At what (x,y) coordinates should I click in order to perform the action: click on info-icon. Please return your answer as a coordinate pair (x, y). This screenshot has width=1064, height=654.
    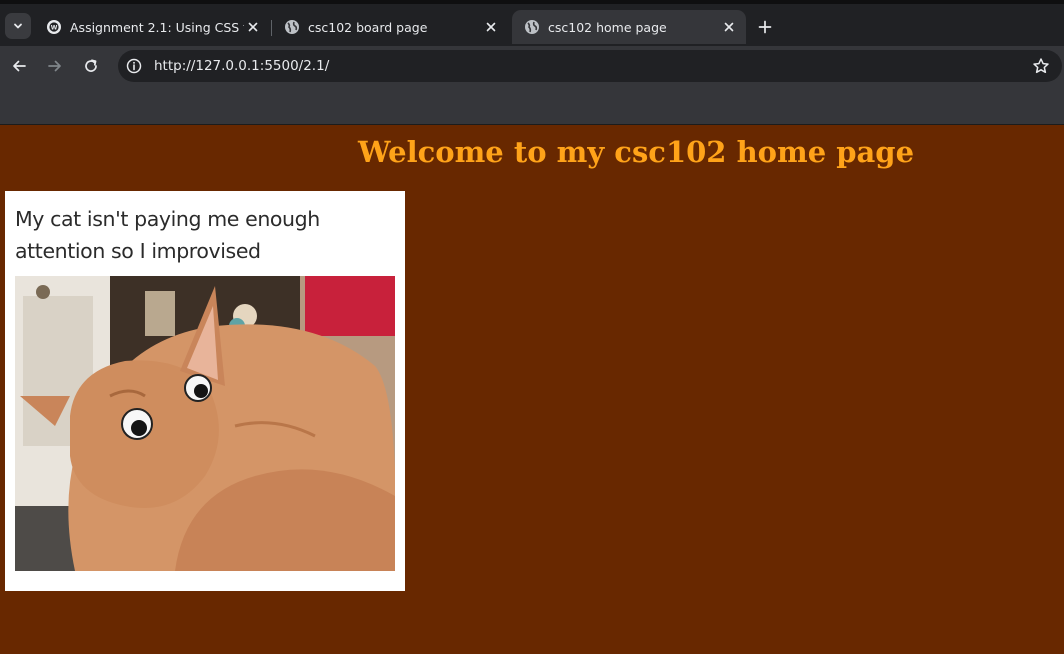
    Looking at the image, I should click on (134, 66).